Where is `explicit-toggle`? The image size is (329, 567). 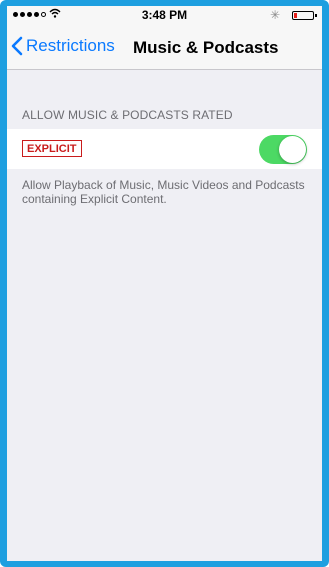
explicit-toggle is located at coordinates (283, 149).